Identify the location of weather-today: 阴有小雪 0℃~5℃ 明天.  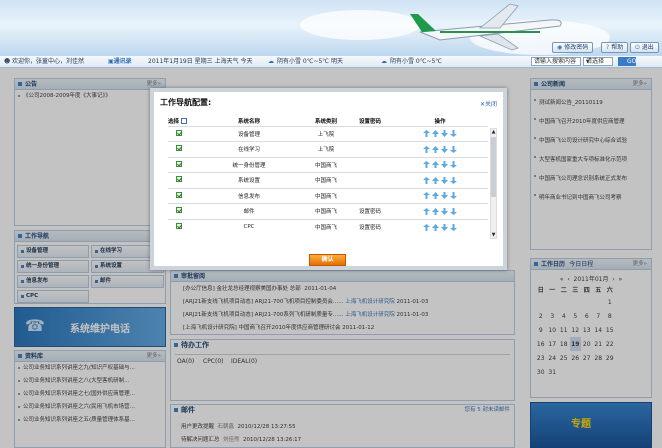
(310, 61).